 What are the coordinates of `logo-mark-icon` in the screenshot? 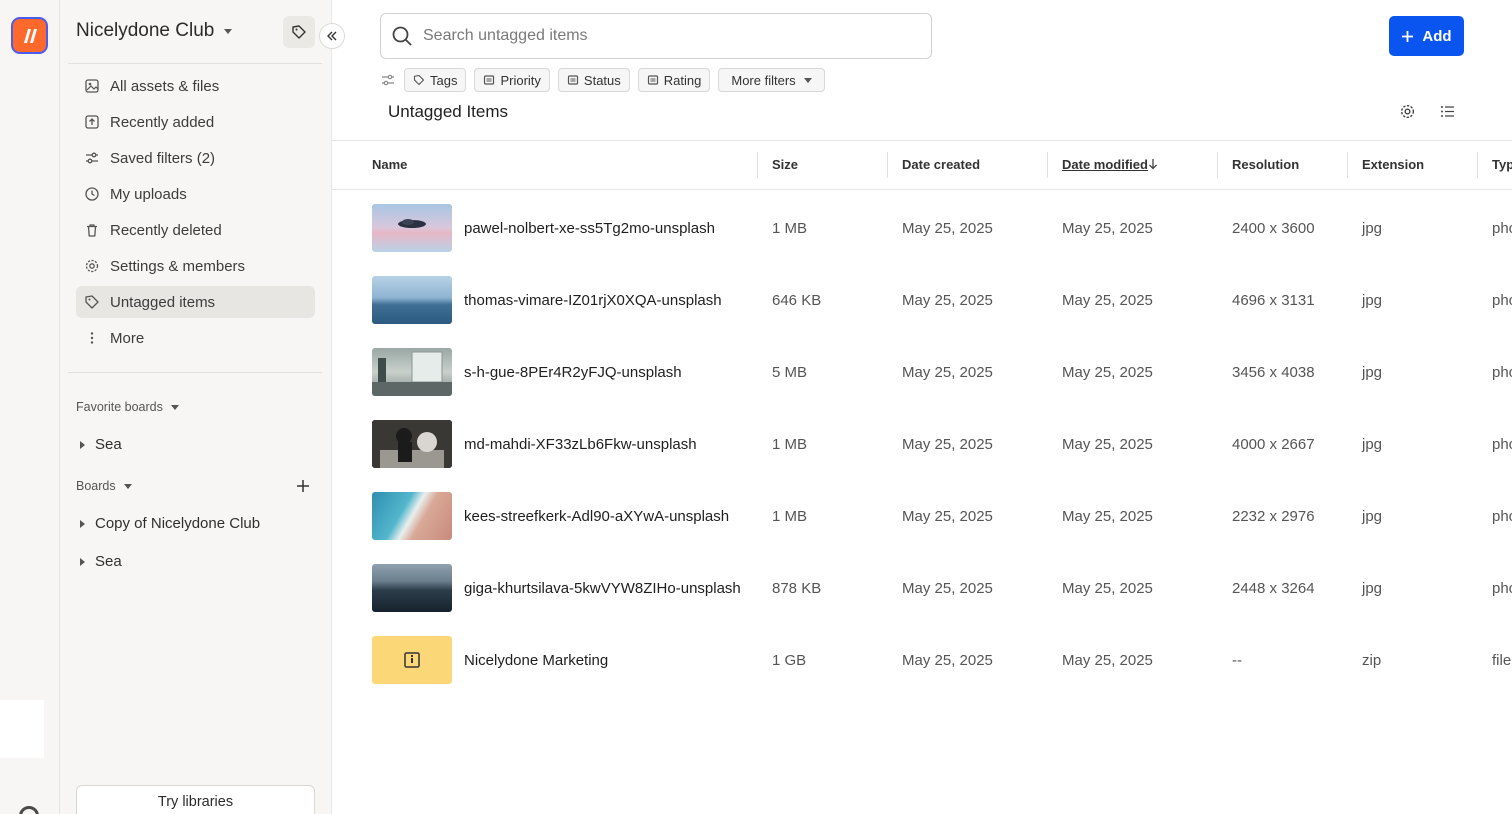 It's located at (30, 35).